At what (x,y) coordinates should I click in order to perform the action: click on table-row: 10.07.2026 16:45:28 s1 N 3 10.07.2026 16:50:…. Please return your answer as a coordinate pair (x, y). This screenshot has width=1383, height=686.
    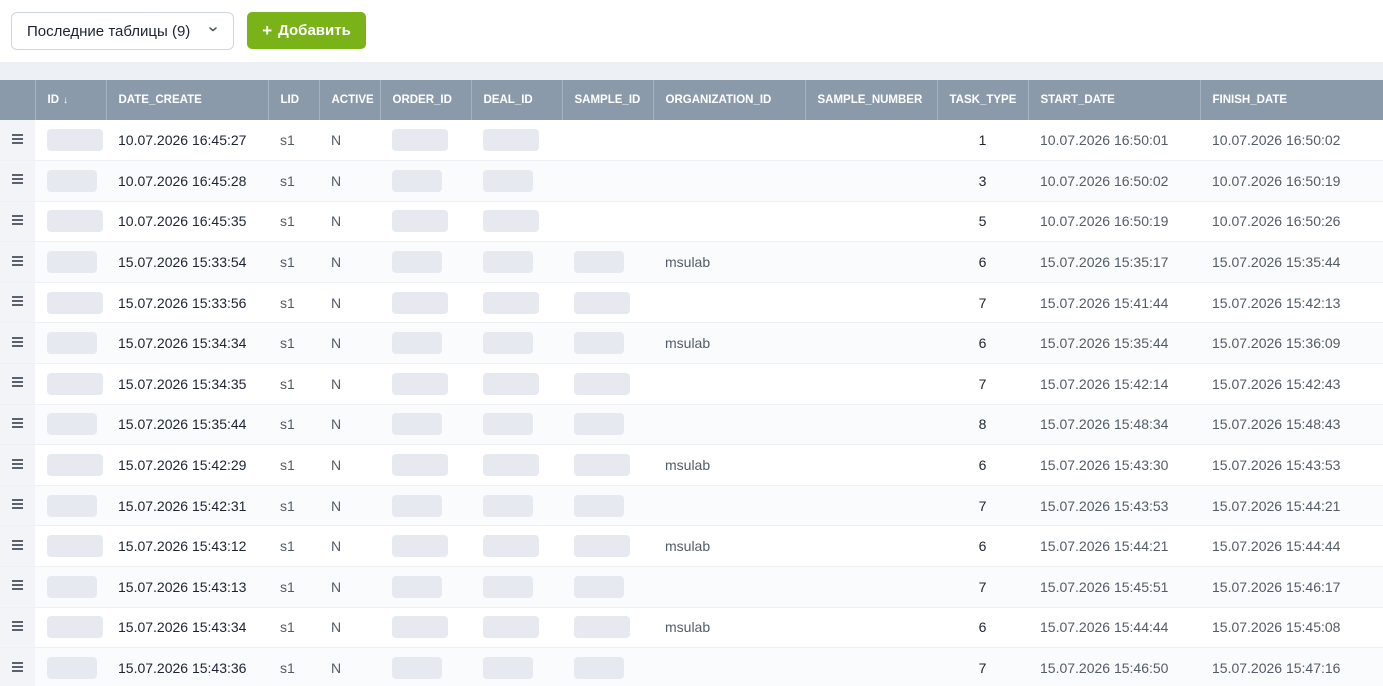
    Looking at the image, I should click on (691, 181).